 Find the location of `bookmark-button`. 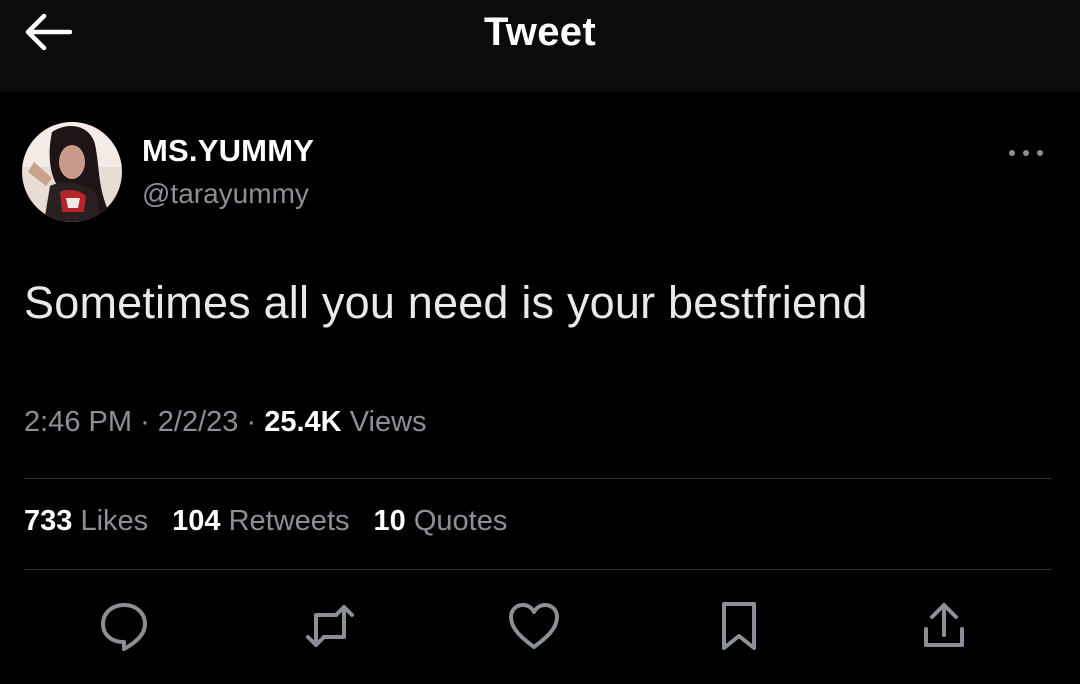

bookmark-button is located at coordinates (739, 626).